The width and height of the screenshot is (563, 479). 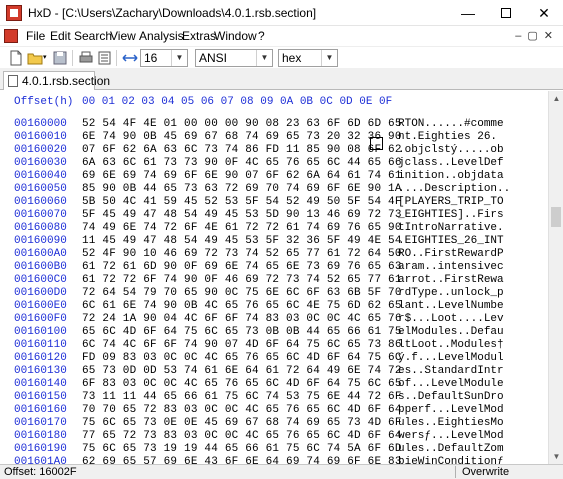 I want to click on row-decoded-text: ules..EightiesMo, so click(x=451, y=423).